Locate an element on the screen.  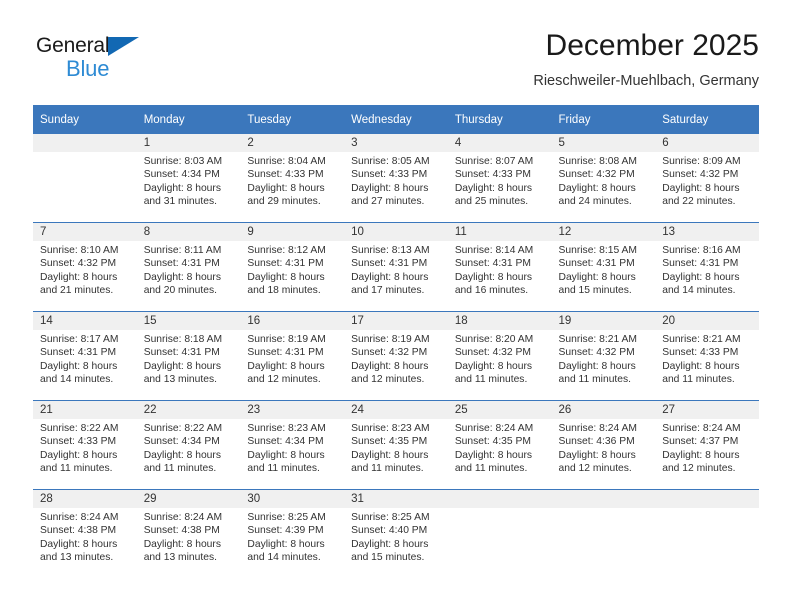
weekday-header-saturday: Saturday is located at coordinates (707, 119).